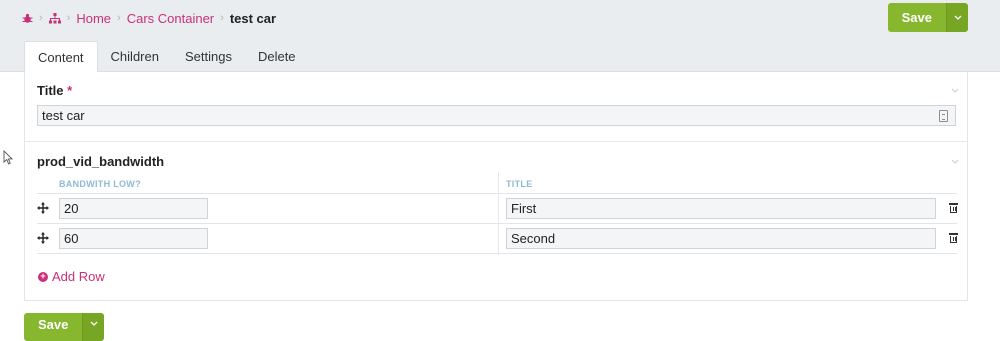 Image resolution: width=1000 pixels, height=341 pixels. I want to click on tab-content: Content, so click(61, 57).